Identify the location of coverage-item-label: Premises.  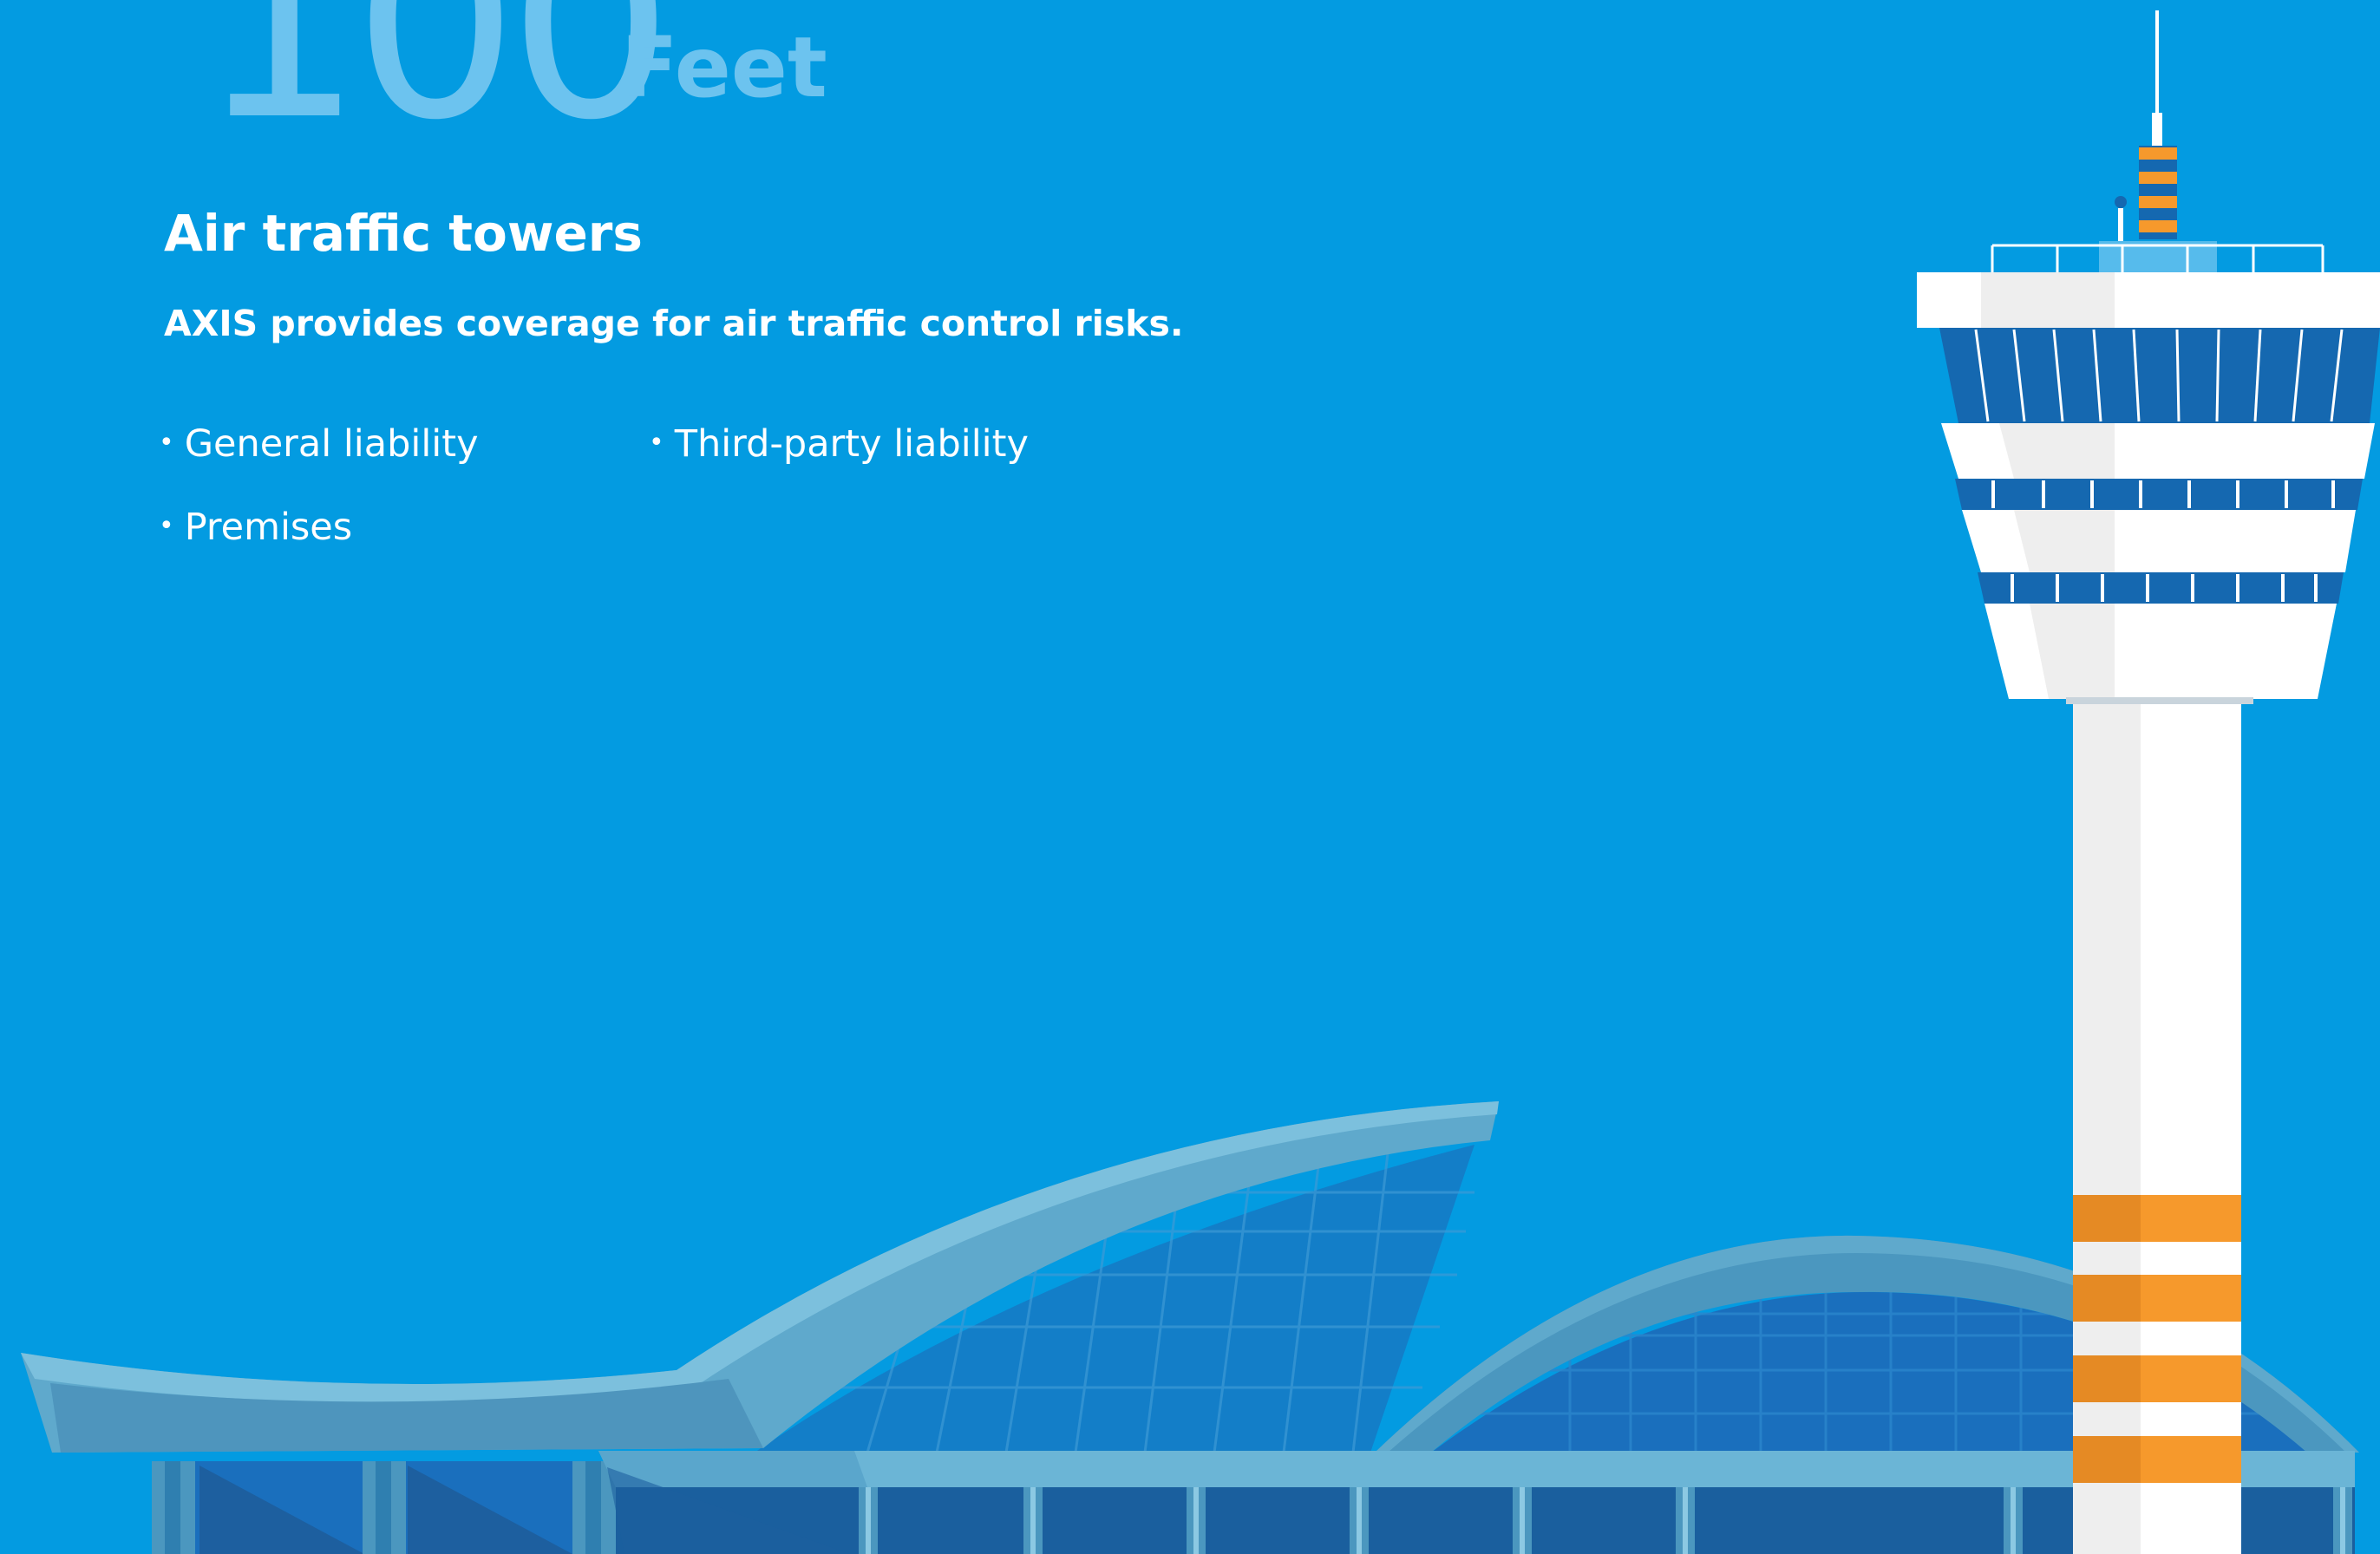
(268, 527).